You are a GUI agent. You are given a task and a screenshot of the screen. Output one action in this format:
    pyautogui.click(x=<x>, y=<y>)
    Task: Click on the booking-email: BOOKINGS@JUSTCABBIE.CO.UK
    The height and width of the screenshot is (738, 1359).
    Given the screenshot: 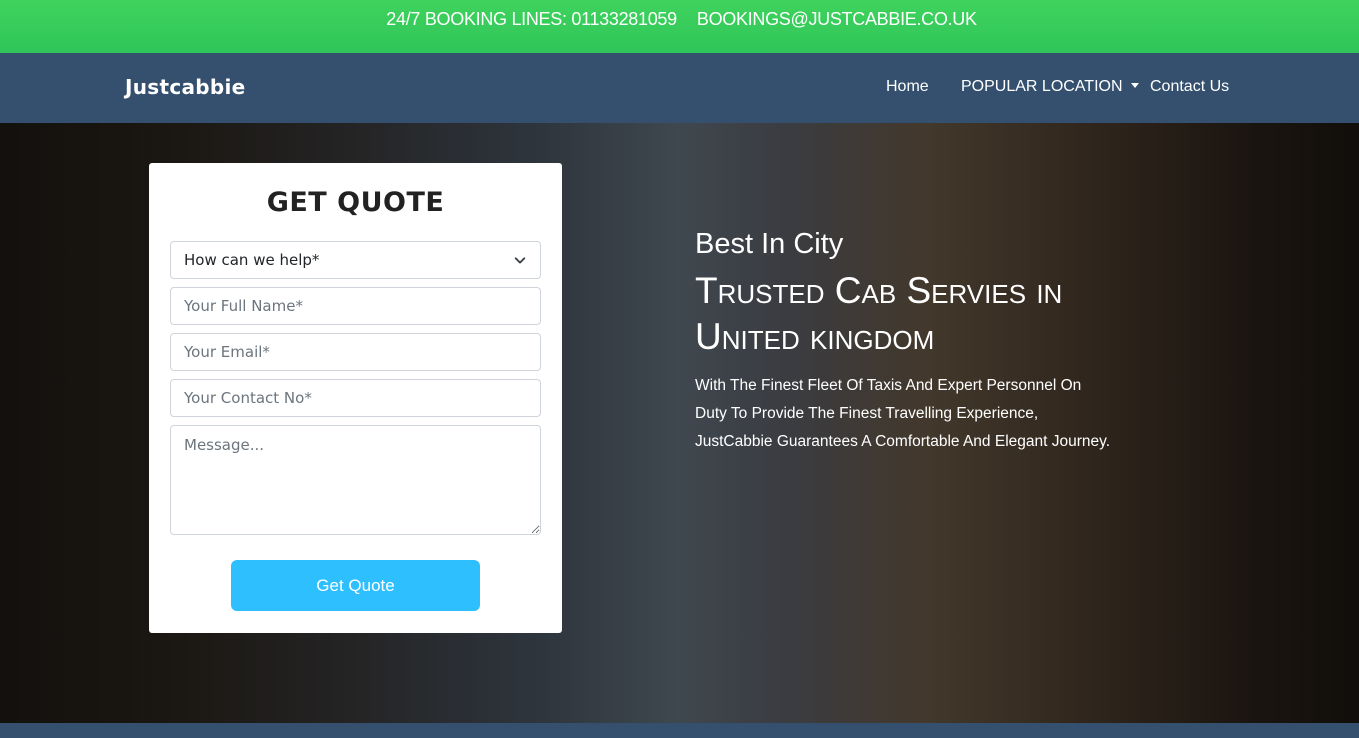 What is the action you would take?
    pyautogui.click(x=836, y=19)
    